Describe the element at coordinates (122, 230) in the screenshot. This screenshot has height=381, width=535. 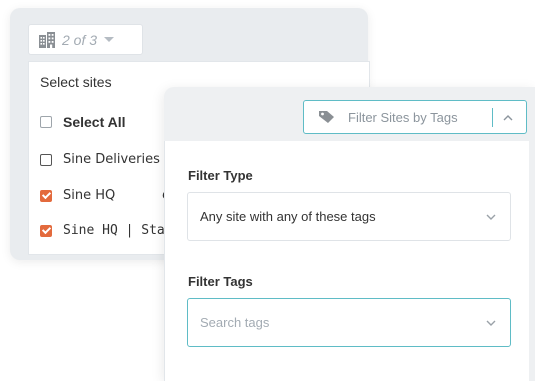
I see `sine-hq-staff-label: Sine HQ | Staff` at that location.